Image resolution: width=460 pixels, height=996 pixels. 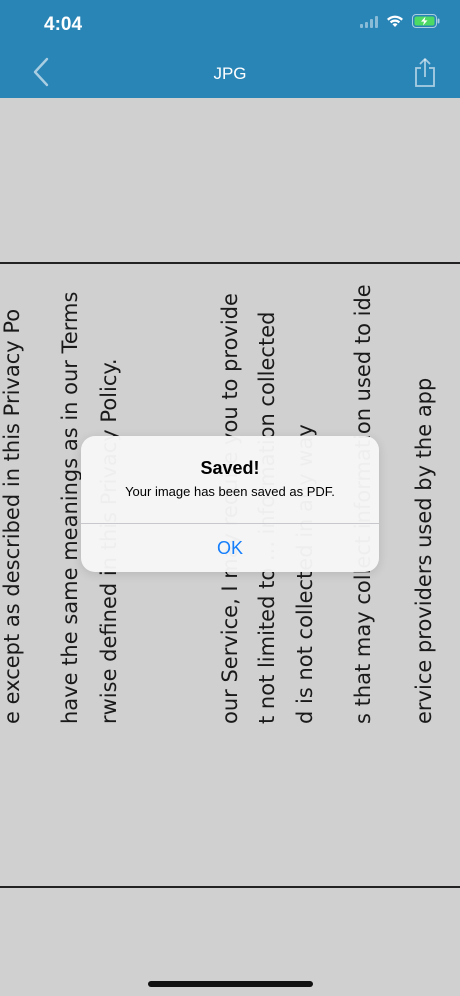 I want to click on share-icon, so click(x=425, y=75).